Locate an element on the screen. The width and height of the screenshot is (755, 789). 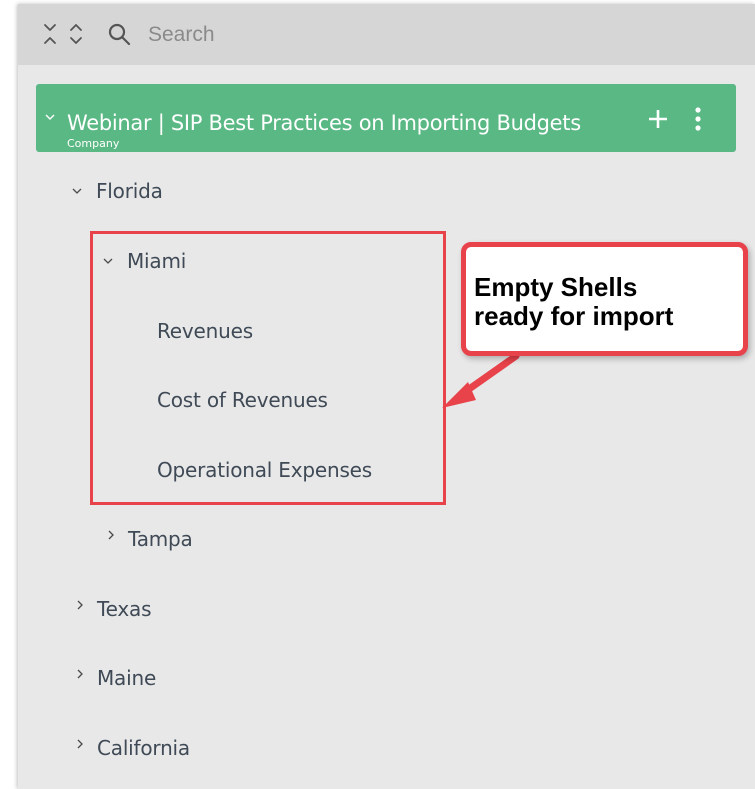
tree-item-label: Operational Expenses is located at coordinates (264, 470).